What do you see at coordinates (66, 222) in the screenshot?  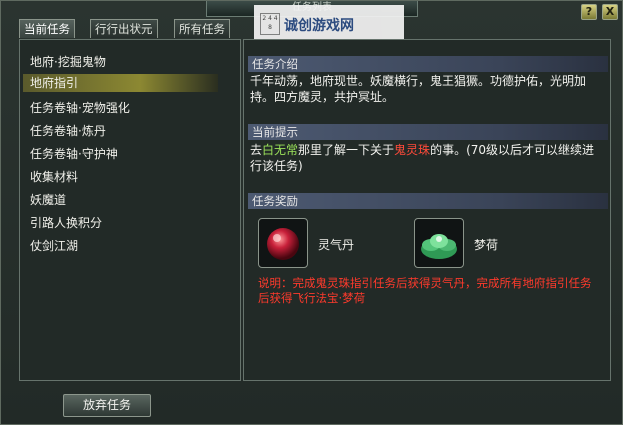 I see `task-item-guide-points: 引路人换积分` at bounding box center [66, 222].